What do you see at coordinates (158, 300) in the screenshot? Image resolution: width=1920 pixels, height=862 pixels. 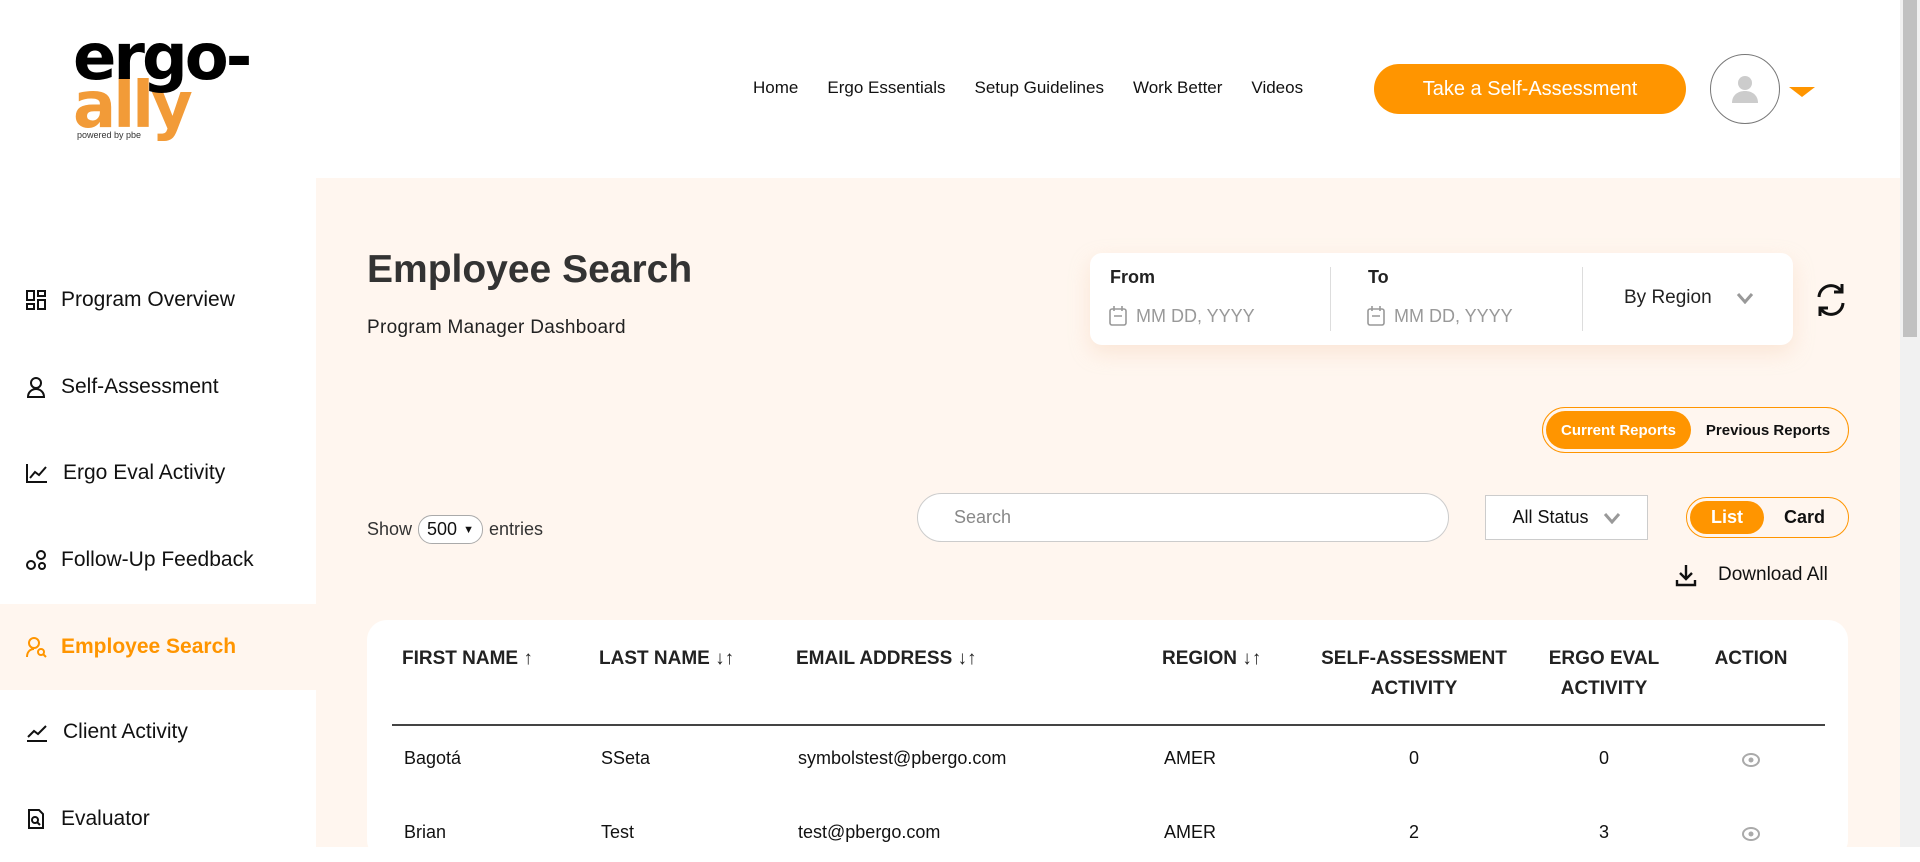 I see `sidebar-item-program-overview: Program Overview` at bounding box center [158, 300].